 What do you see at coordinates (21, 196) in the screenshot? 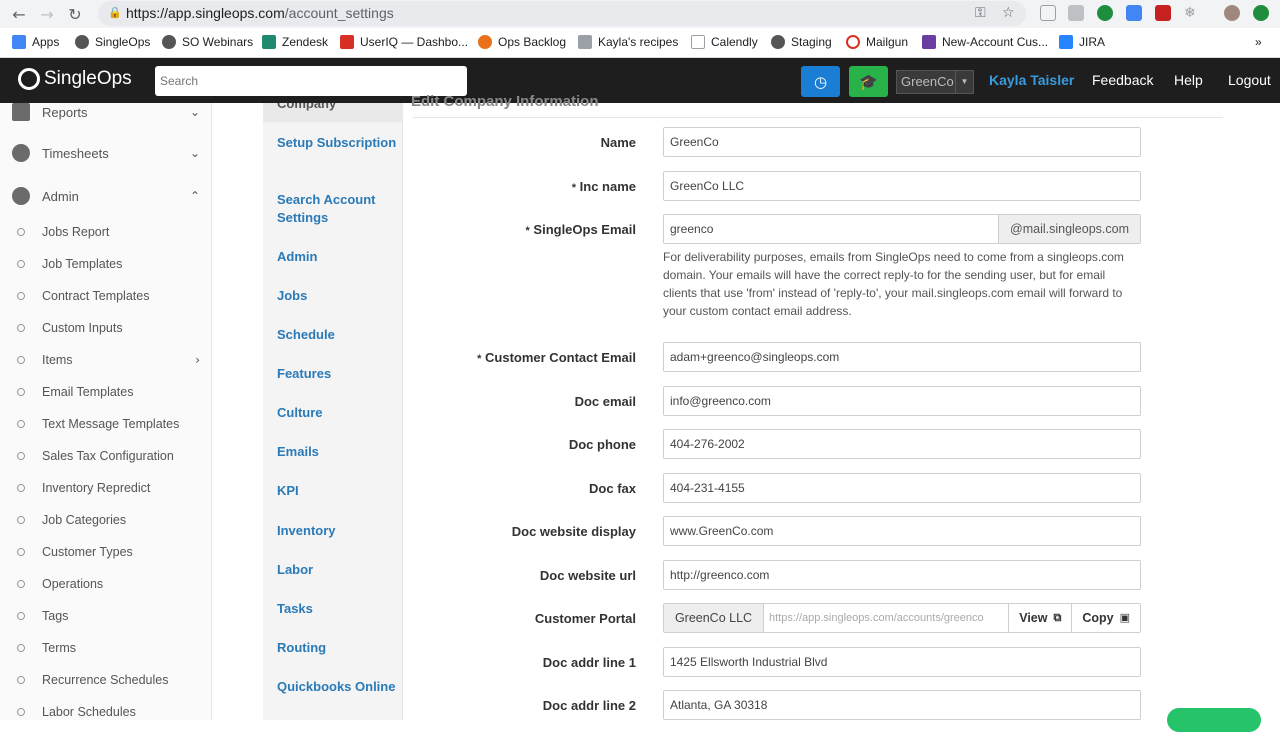
I see `gear-icon` at bounding box center [21, 196].